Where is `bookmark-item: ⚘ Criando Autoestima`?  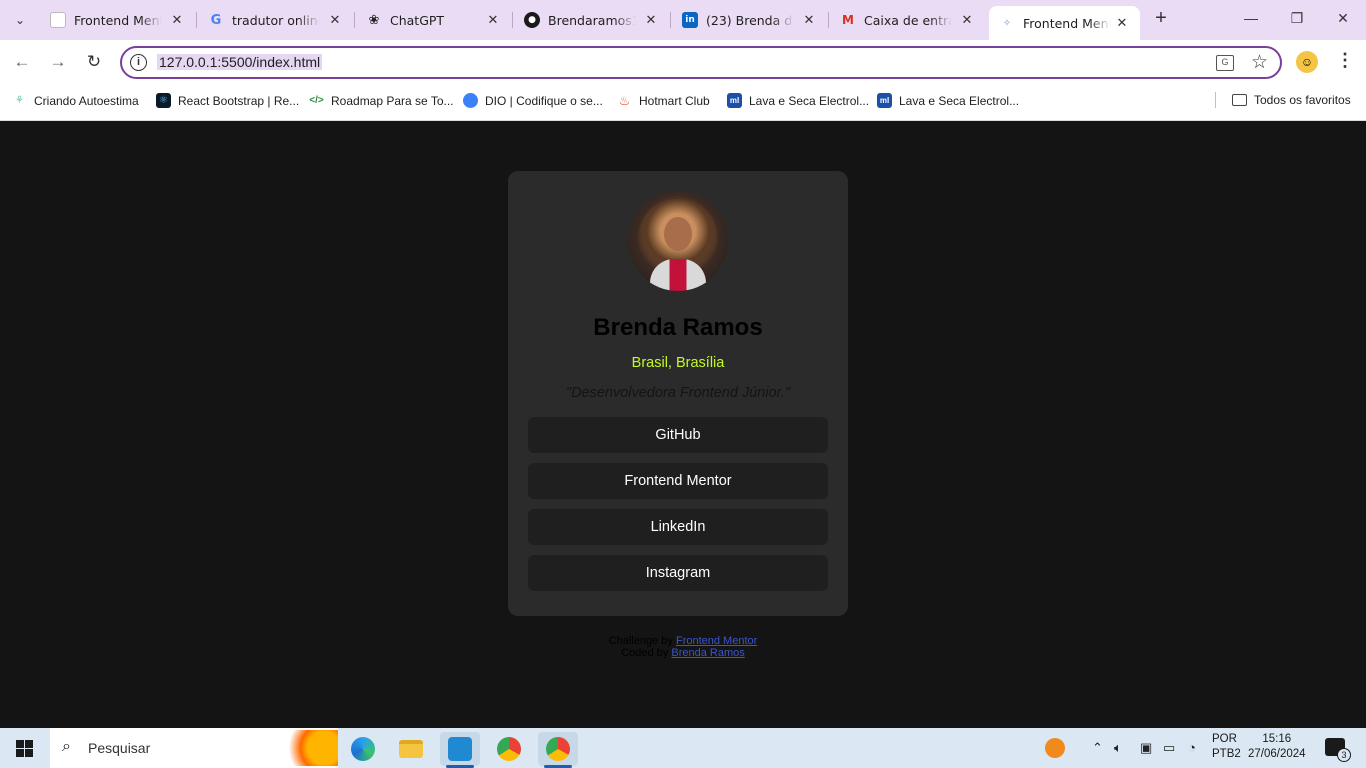 bookmark-item: ⚘ Criando Autoestima is located at coordinates (75, 100).